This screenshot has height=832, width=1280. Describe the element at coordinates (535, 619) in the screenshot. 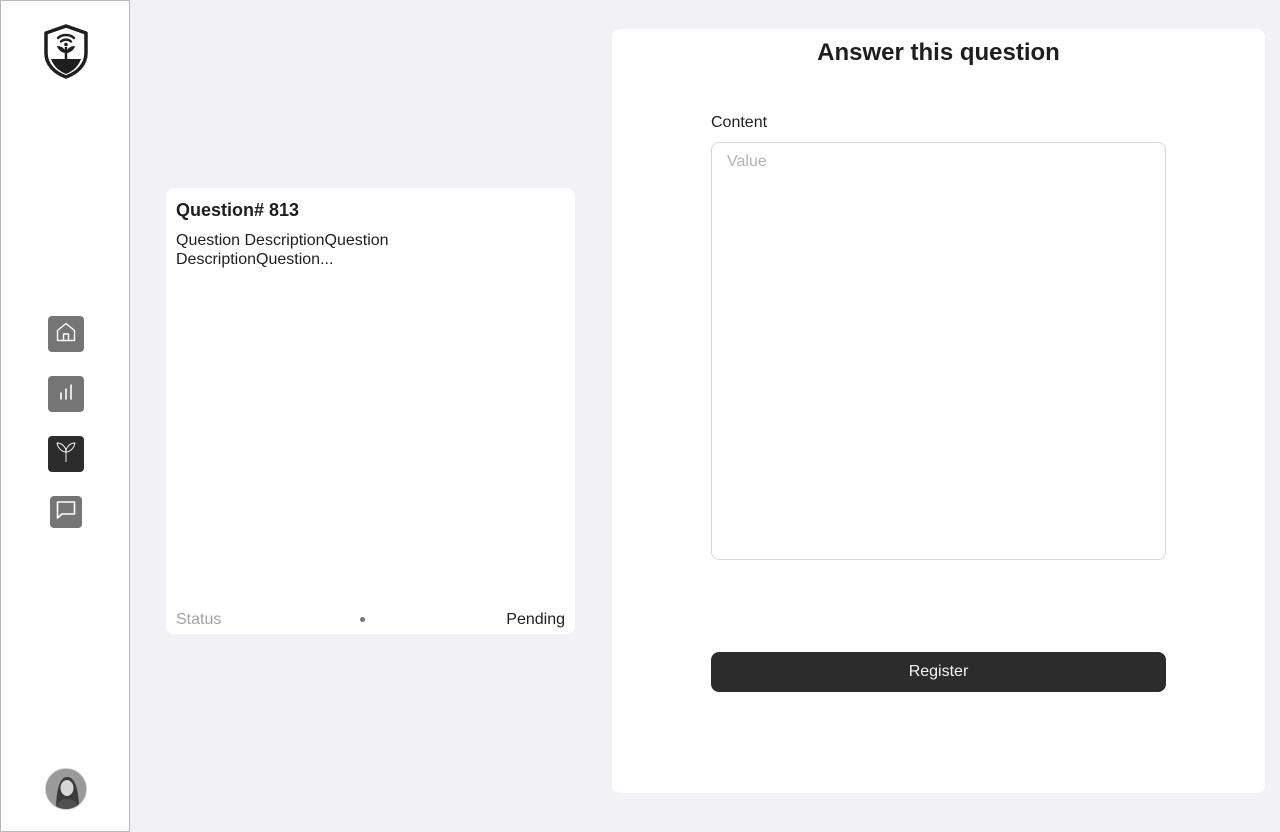

I see `status-value: Pending` at that location.